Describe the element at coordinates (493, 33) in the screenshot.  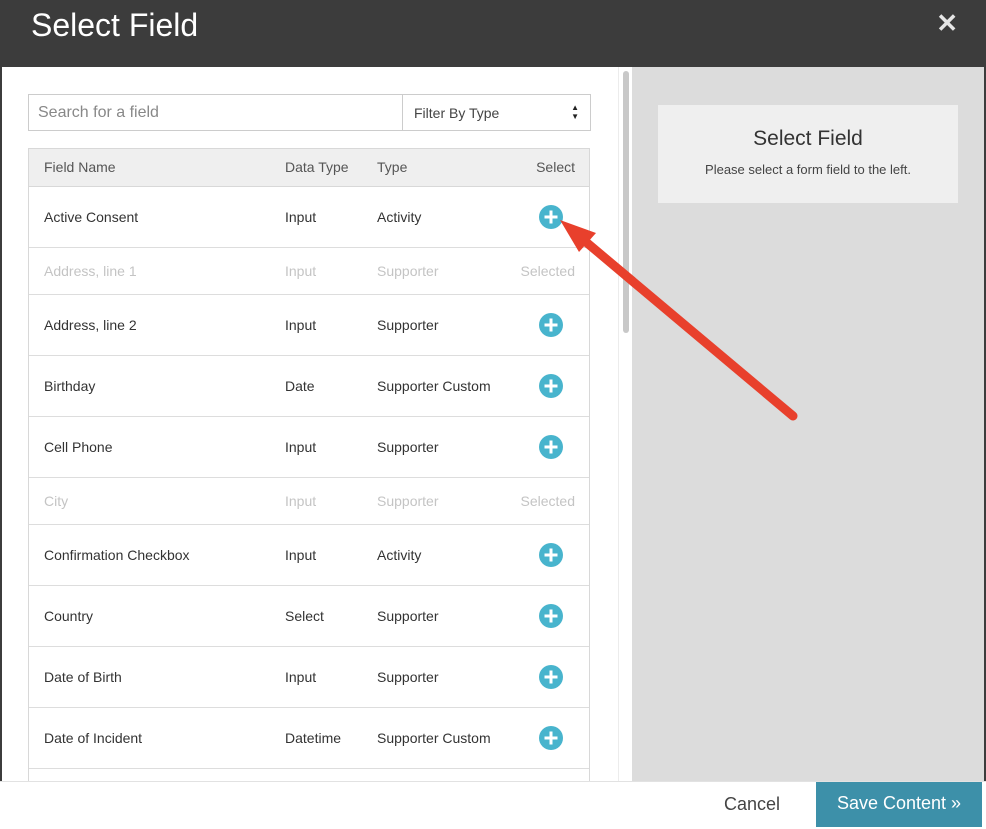
I see `modal-header: Select Field ✕` at that location.